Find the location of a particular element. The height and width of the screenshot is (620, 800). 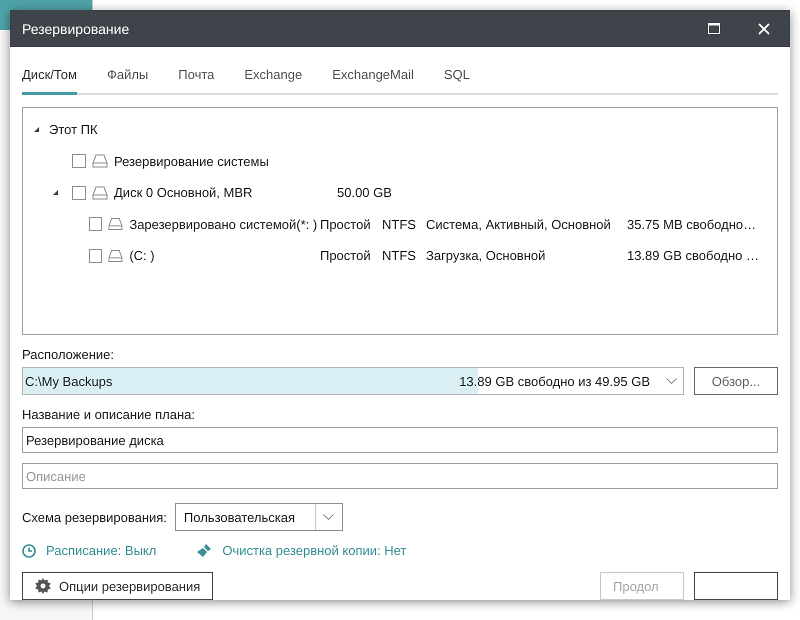

tree-item-label: Диск 0 Основной, MBR is located at coordinates (225, 192).